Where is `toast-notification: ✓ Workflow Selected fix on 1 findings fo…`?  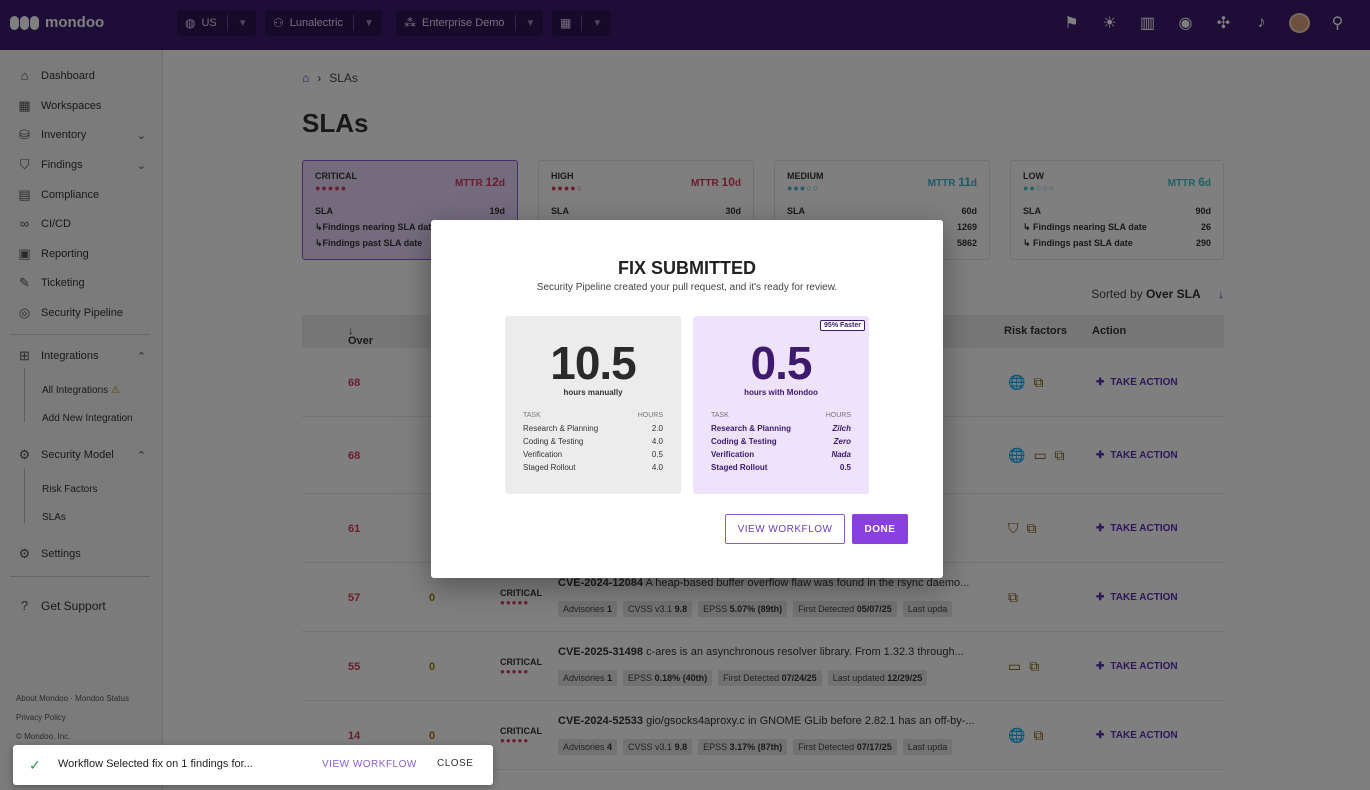
toast-notification: ✓ Workflow Selected fix on 1 findings fo… is located at coordinates (253, 765).